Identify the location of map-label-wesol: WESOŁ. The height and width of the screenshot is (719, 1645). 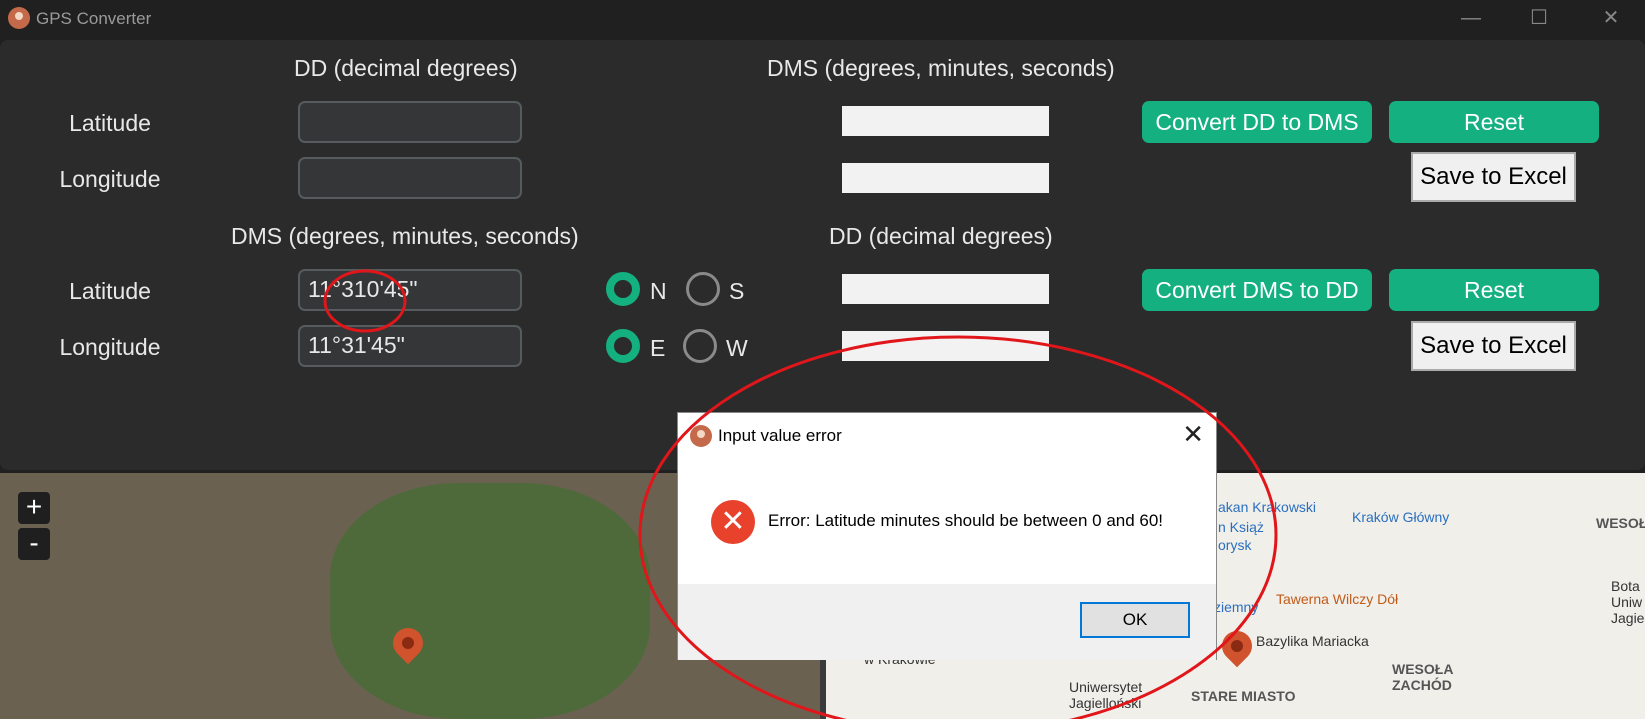
(1620, 523).